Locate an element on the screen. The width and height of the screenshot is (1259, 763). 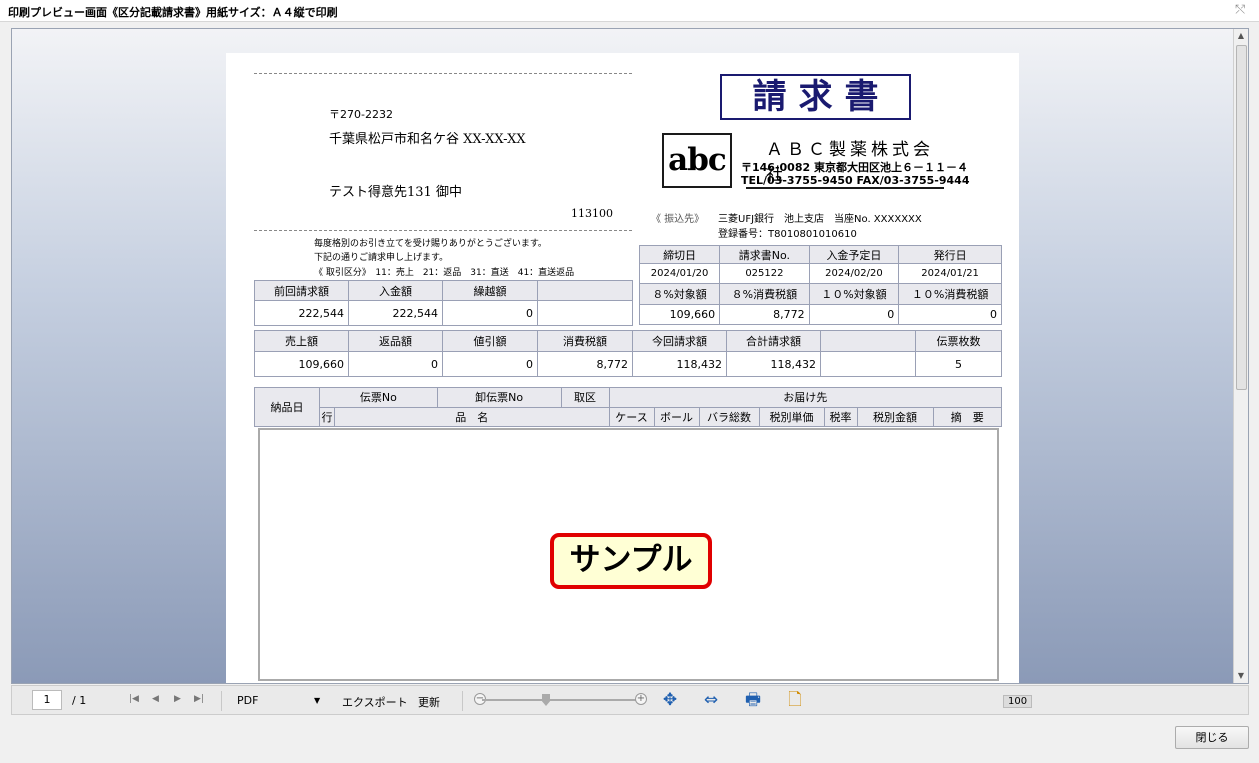
company-logo: abc is located at coordinates (697, 160).